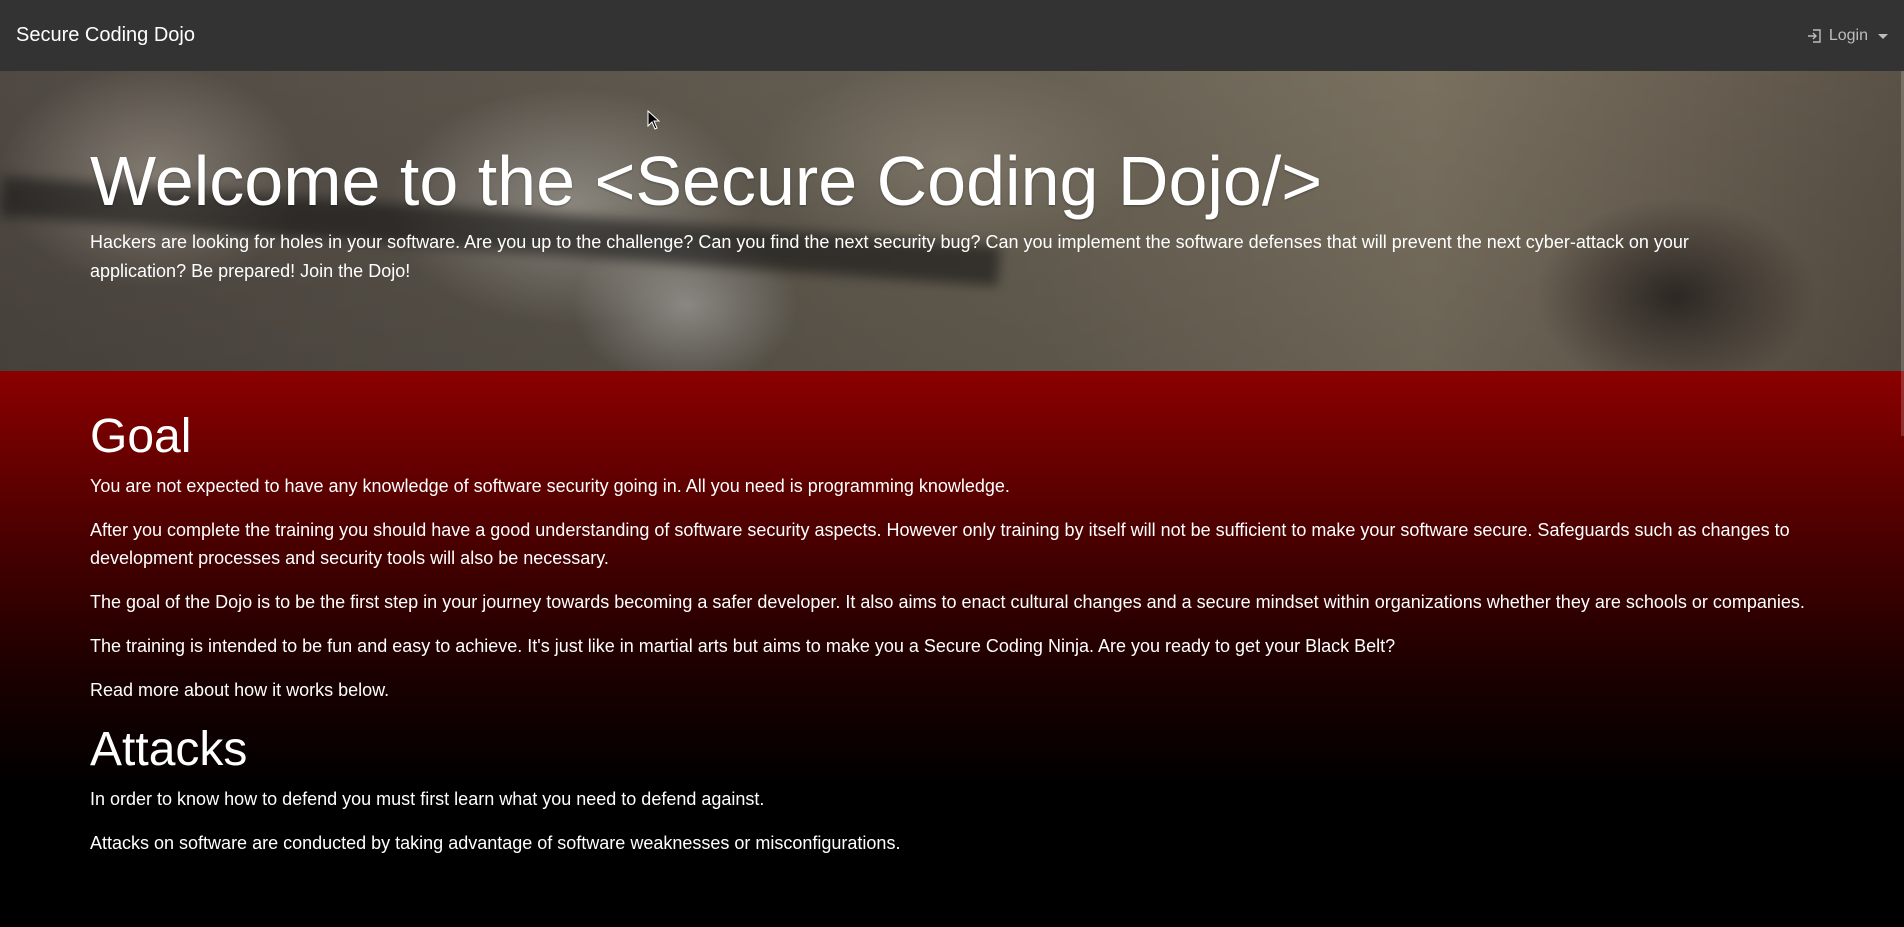  What do you see at coordinates (706, 181) in the screenshot?
I see `hero-title: Welcome to the <Secure Coding Dojo/>` at bounding box center [706, 181].